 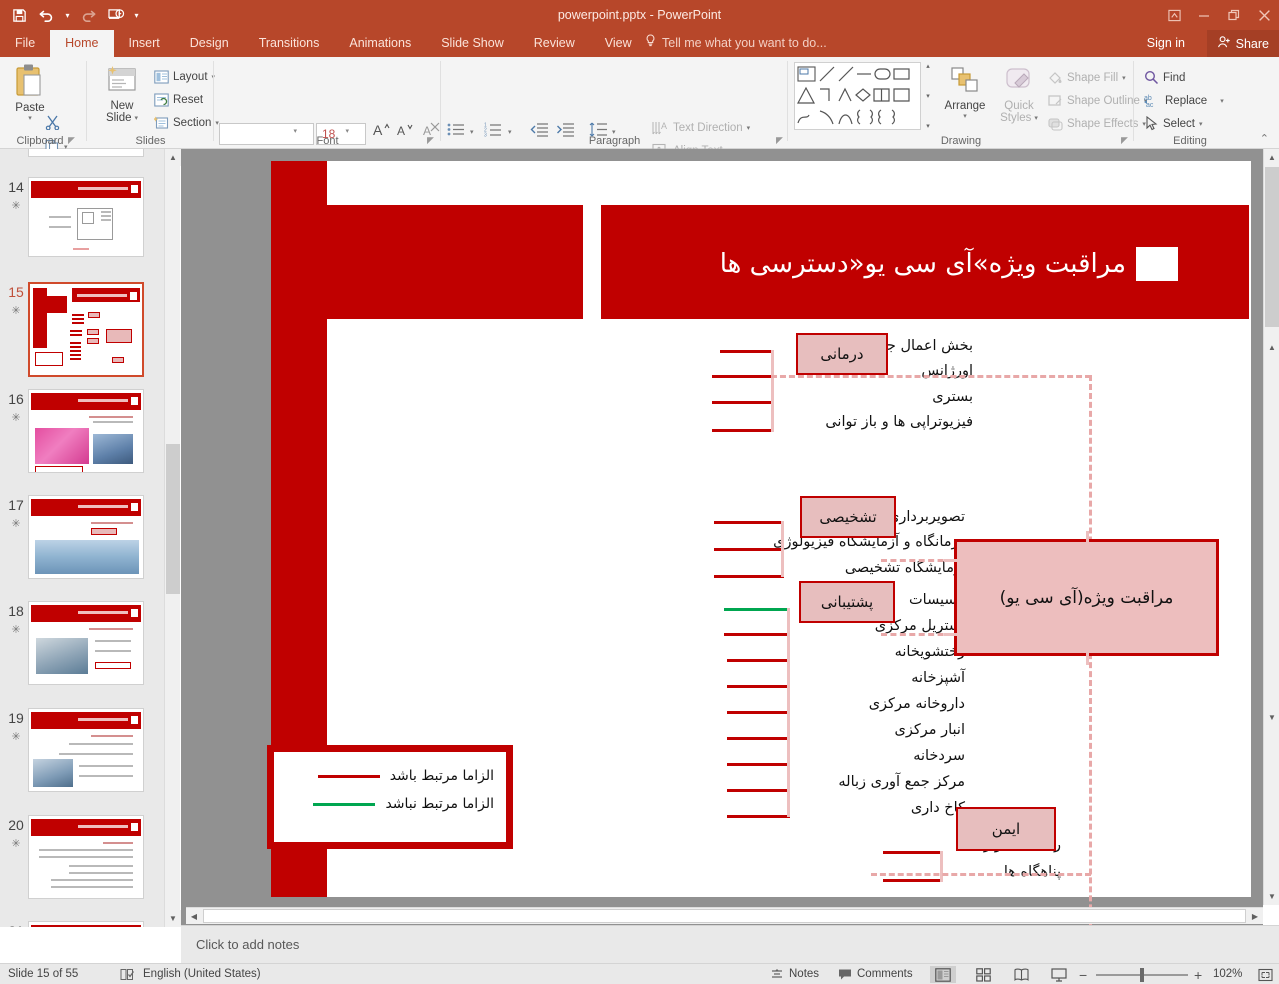 I want to click on tab-file: File, so click(x=25, y=43).